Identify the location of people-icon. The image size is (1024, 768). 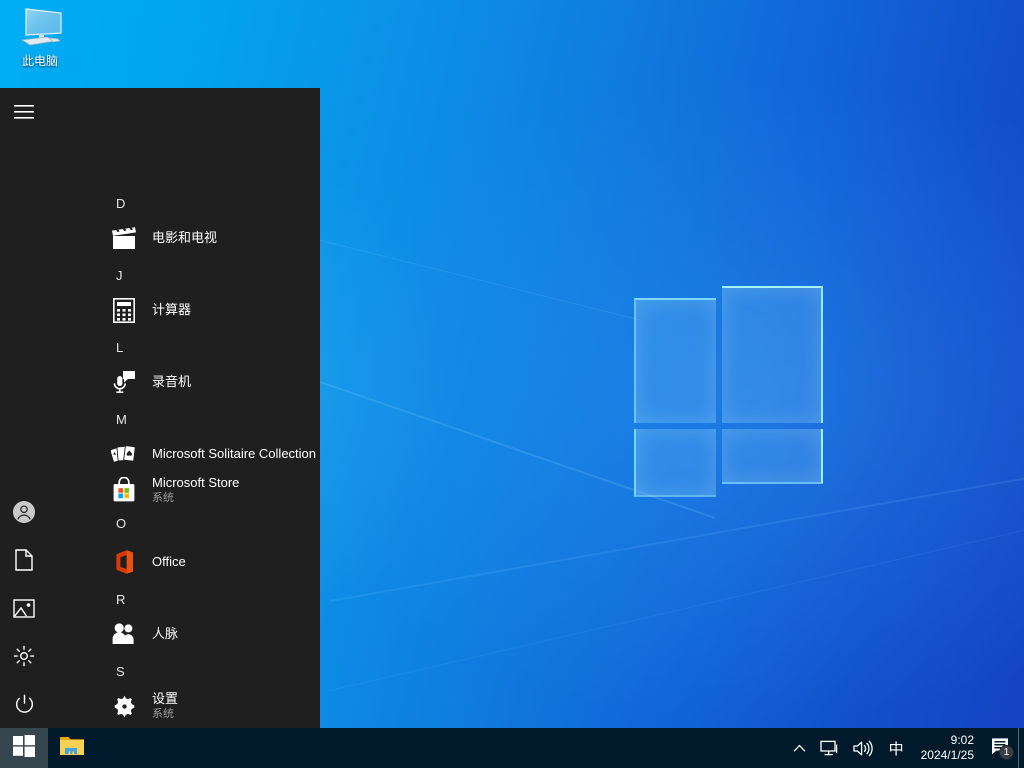
(124, 634).